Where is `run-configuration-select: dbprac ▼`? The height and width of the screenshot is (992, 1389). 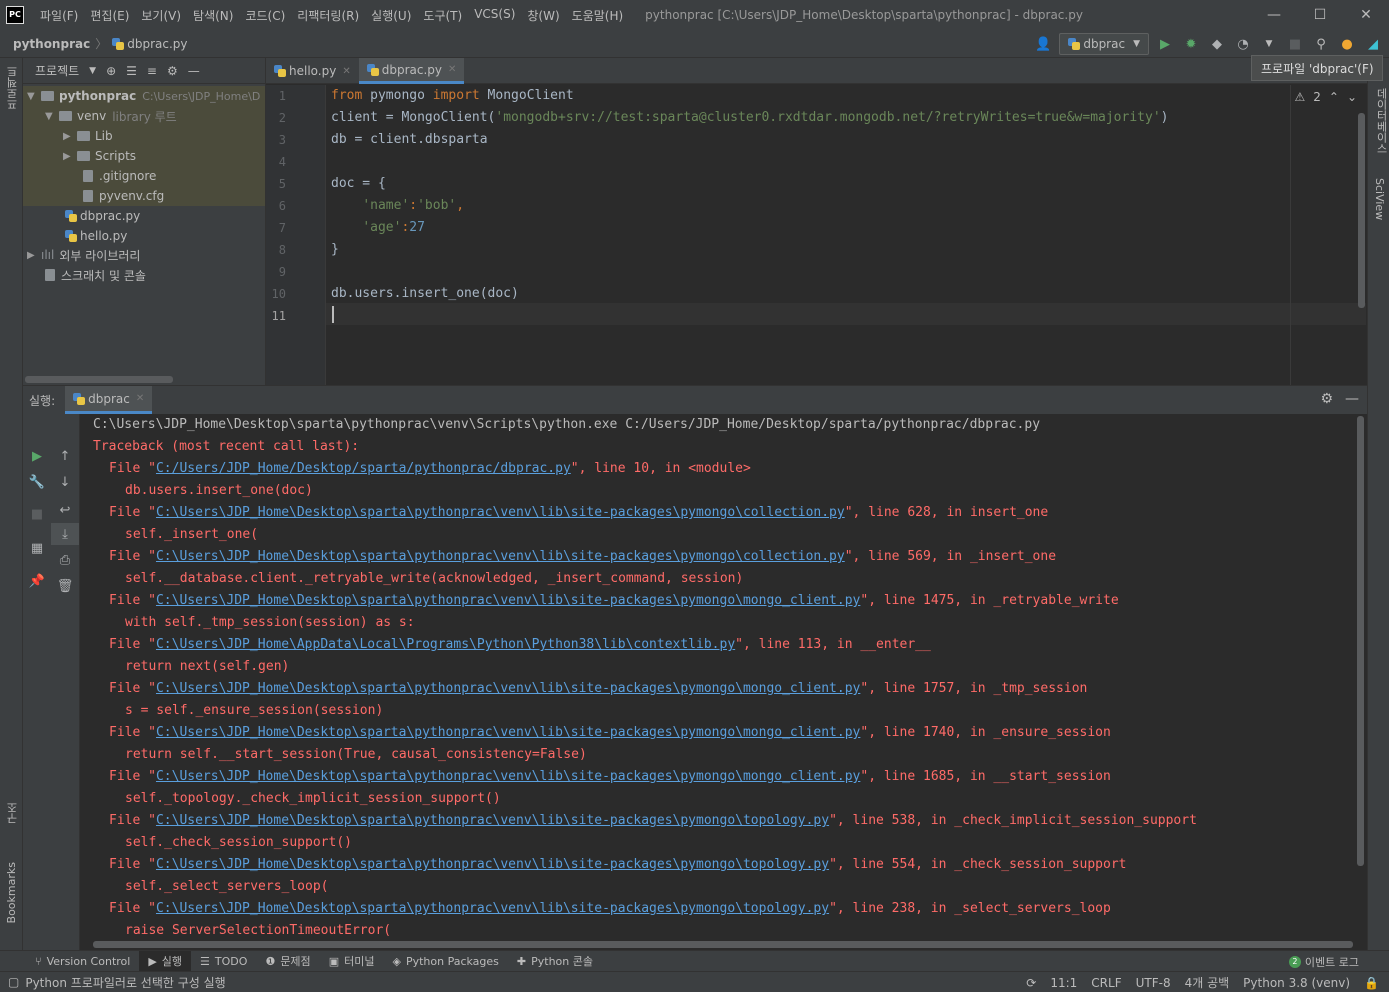
run-configuration-select: dbprac ▼ is located at coordinates (1104, 44).